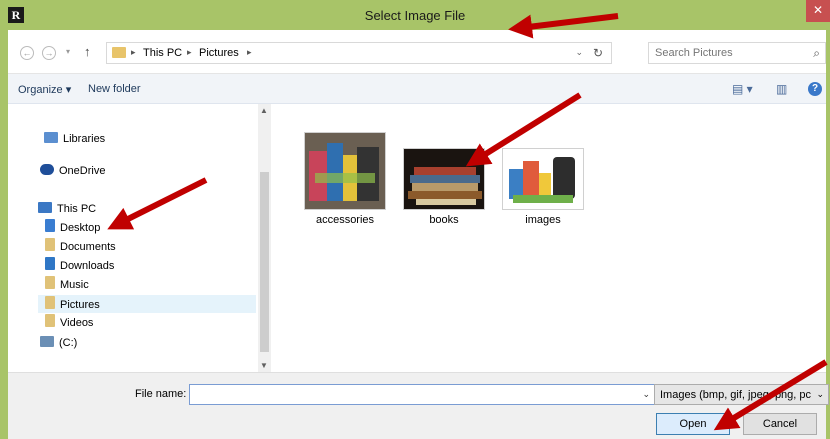 This screenshot has width=830, height=439. What do you see at coordinates (50, 302) in the screenshot?
I see `pictures-folder-icon` at bounding box center [50, 302].